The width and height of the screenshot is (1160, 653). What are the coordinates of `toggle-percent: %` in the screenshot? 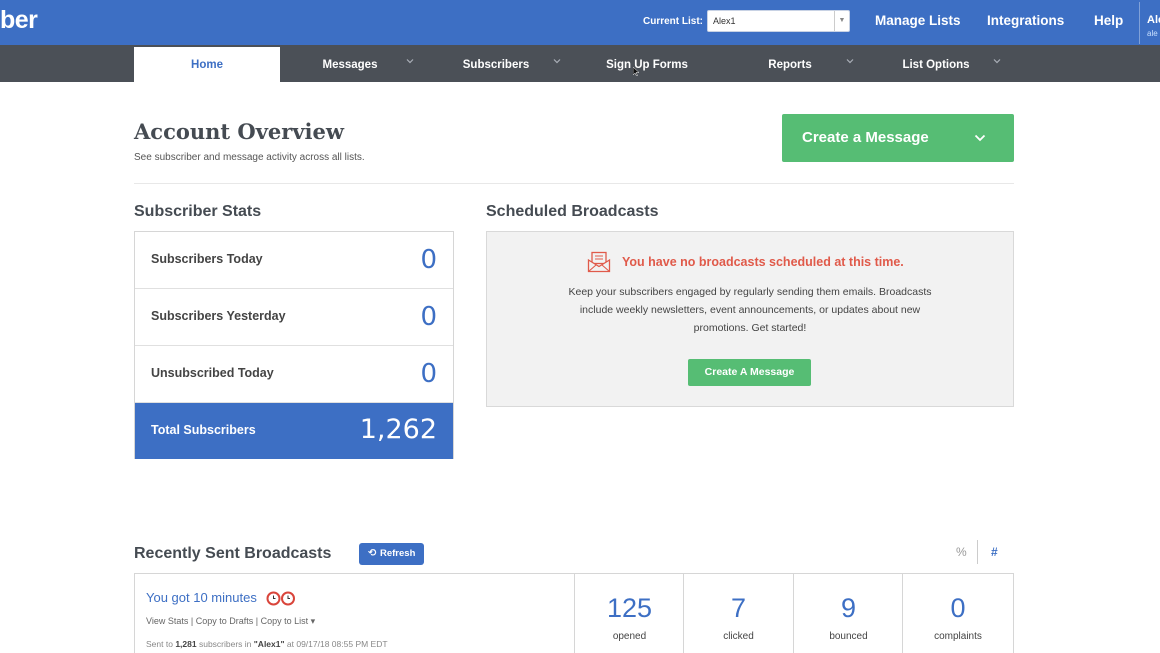 It's located at (961, 552).